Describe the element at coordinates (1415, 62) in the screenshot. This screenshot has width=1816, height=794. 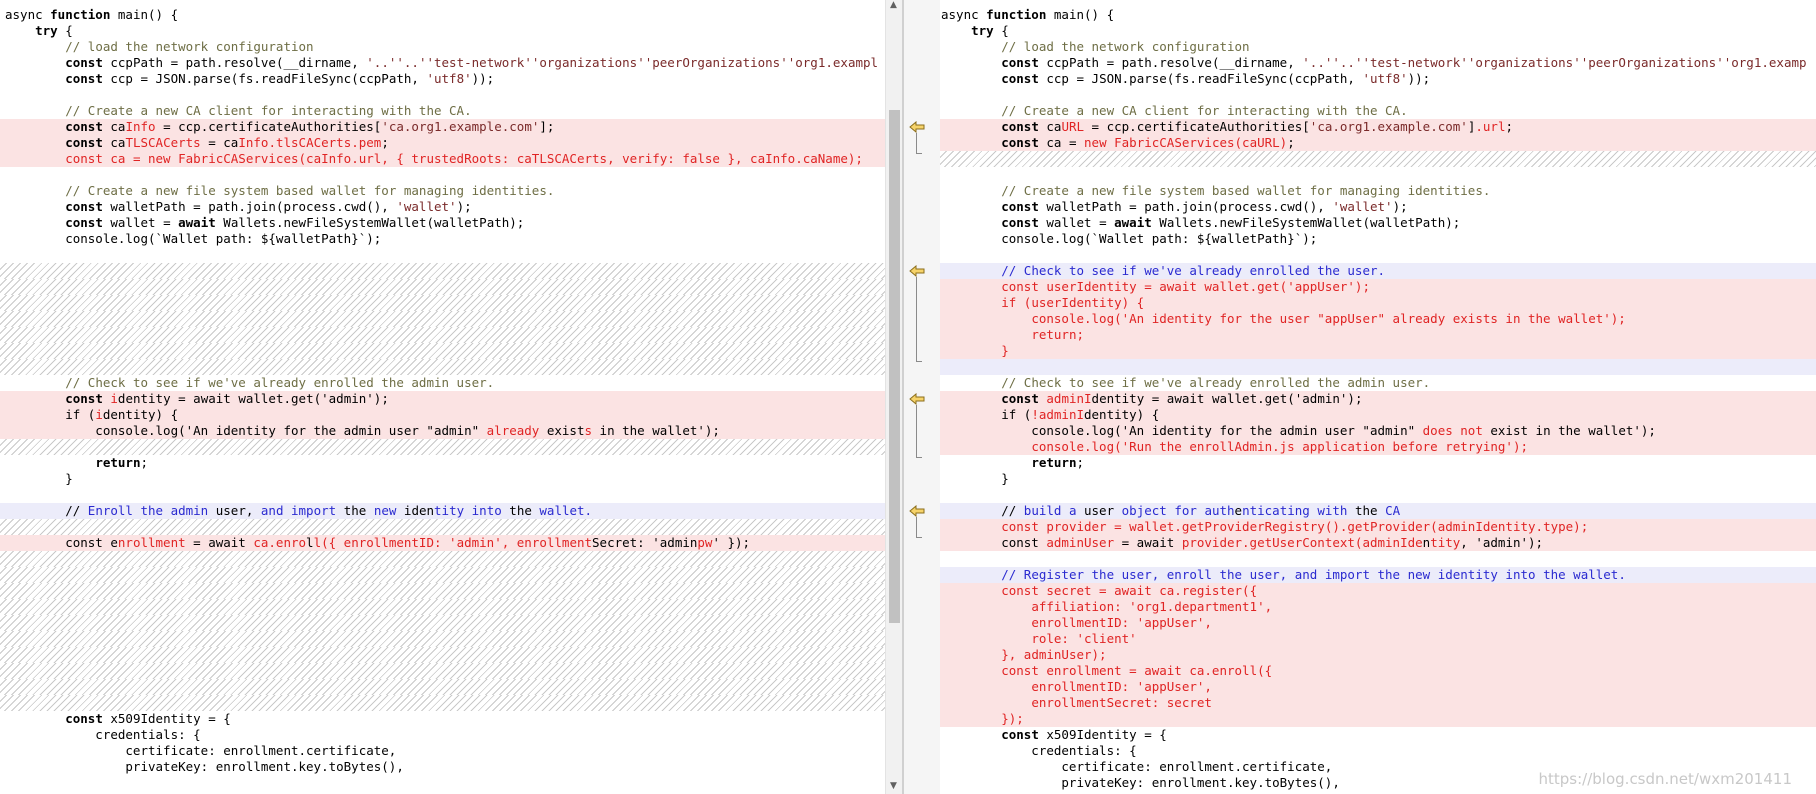
I see `code-token: 'test-network'` at that location.